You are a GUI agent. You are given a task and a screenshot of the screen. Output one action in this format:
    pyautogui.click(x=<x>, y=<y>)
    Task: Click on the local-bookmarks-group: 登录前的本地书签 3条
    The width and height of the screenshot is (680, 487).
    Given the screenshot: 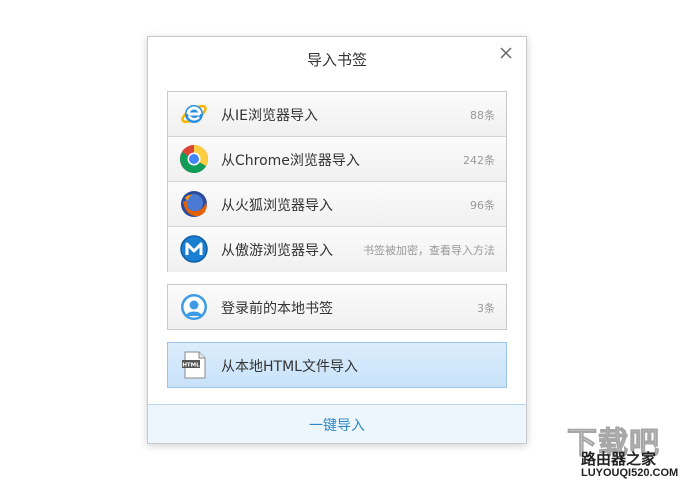 What is the action you would take?
    pyautogui.click(x=337, y=307)
    